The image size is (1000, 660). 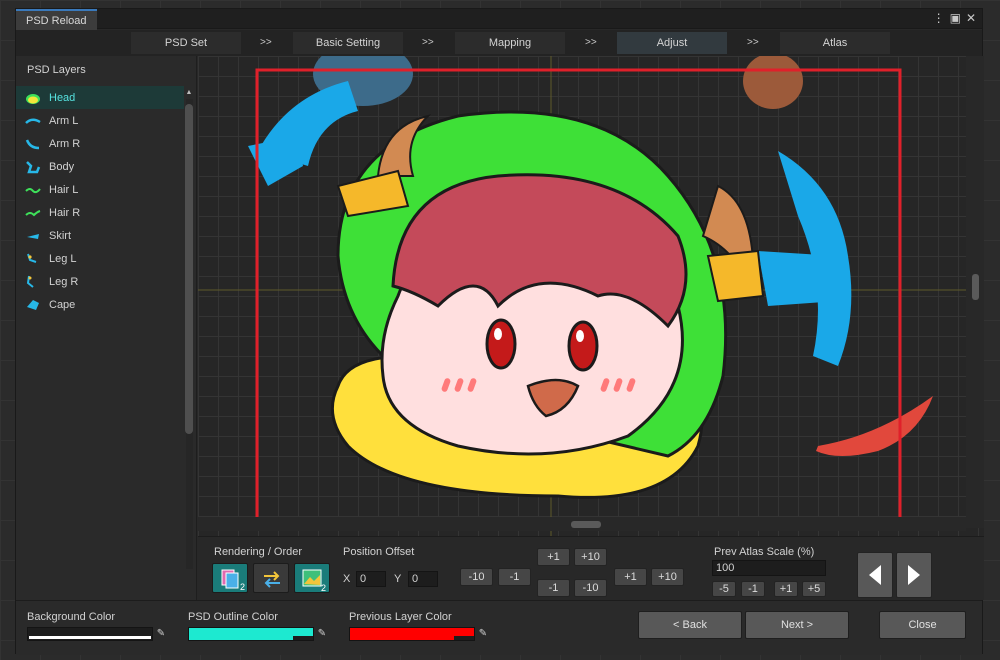 I want to click on background-color-field: ✎, so click(x=97, y=634).